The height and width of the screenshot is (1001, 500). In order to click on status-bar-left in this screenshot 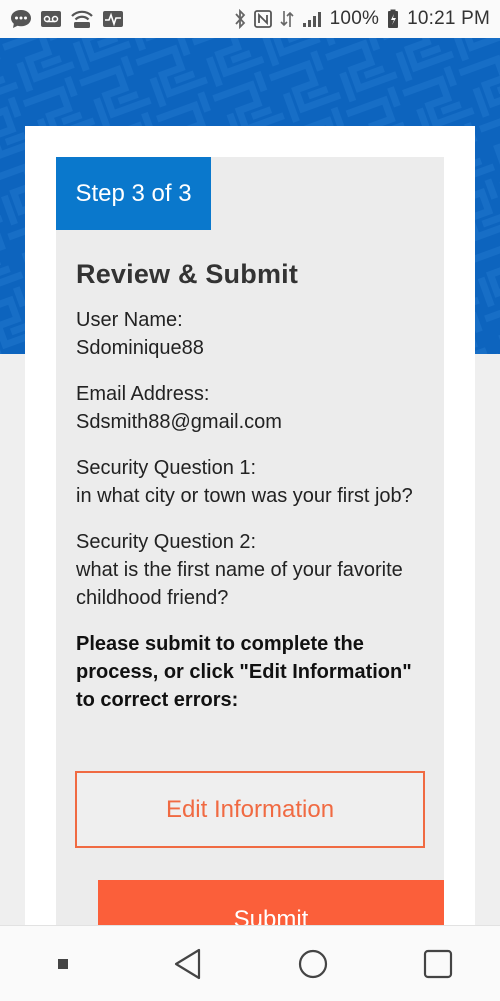, I will do `click(67, 19)`.